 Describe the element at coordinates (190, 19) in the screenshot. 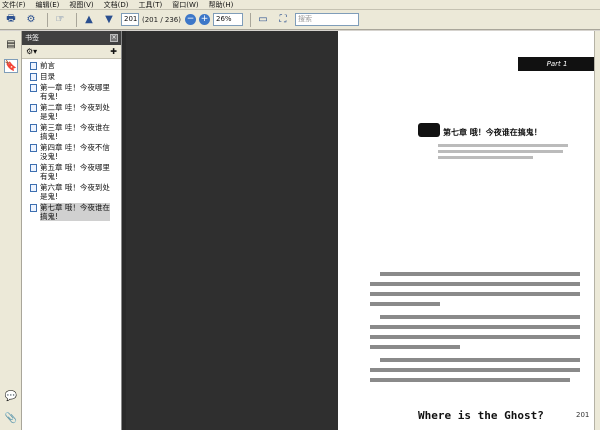

I see `zoom-out-icon: −` at that location.